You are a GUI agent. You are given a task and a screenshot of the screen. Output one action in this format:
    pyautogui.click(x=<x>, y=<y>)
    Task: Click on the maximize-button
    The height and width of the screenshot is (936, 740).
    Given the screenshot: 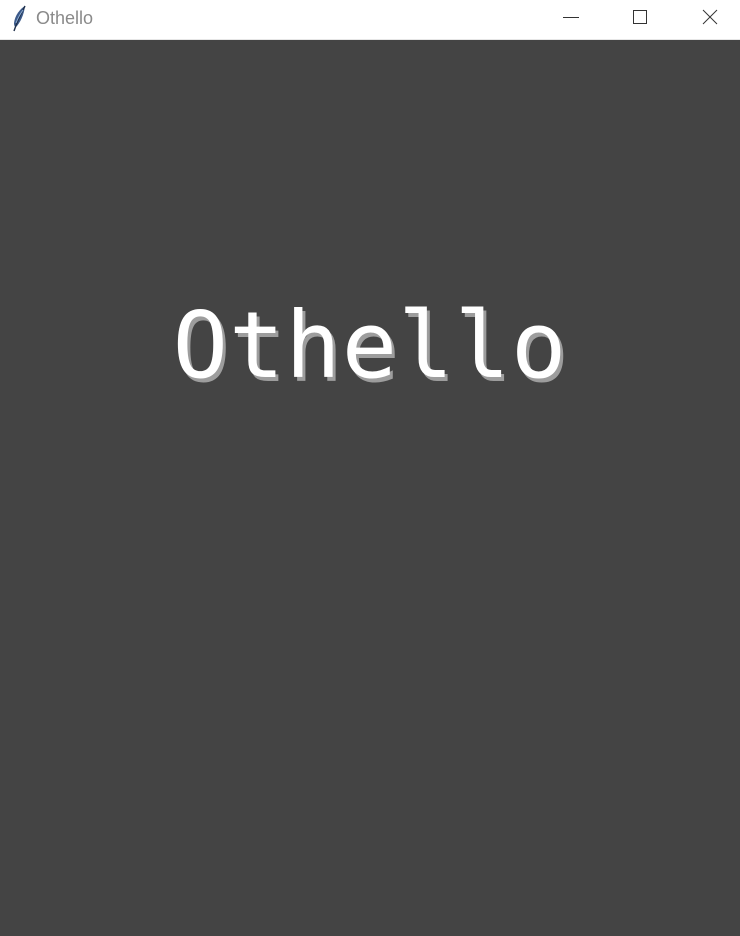 What is the action you would take?
    pyautogui.click(x=640, y=19)
    